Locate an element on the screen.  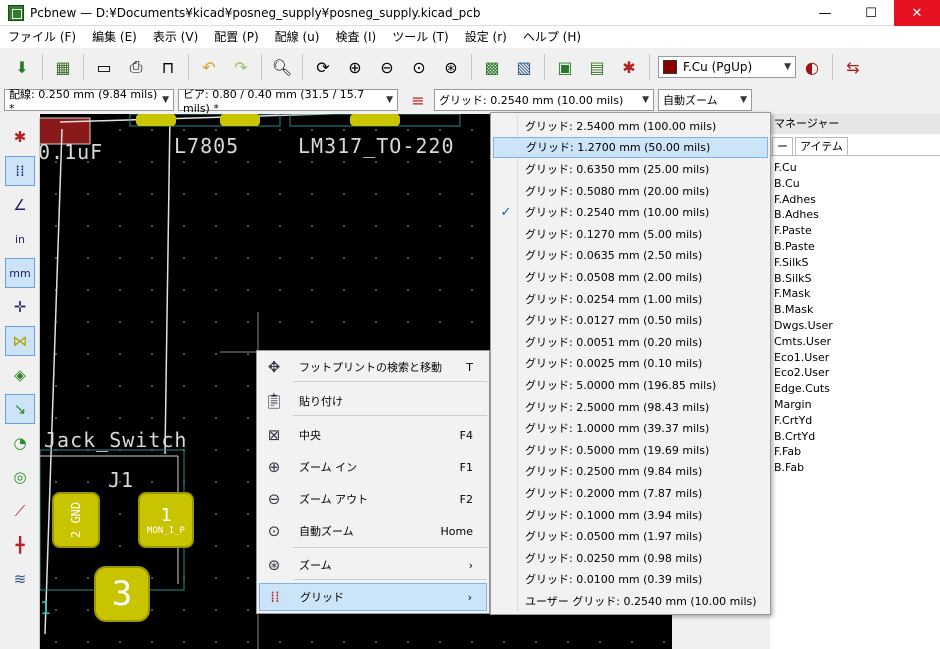
grid-option: グリッド: 0.5080 mm (20.00 mils) is located at coordinates (630, 191).